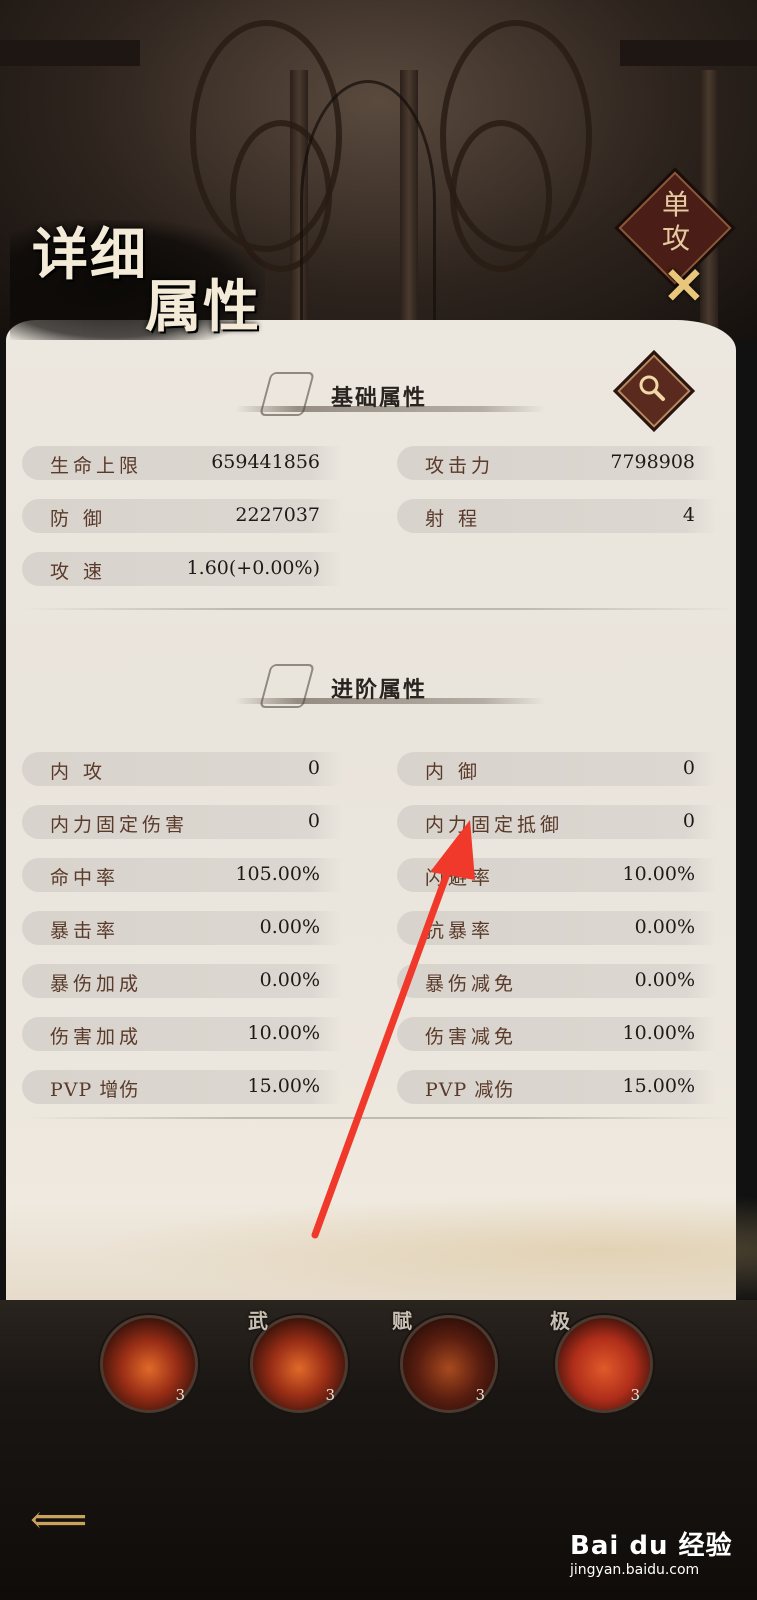 The height and width of the screenshot is (1600, 757). I want to click on stat-label: 闪避率, so click(460, 878).